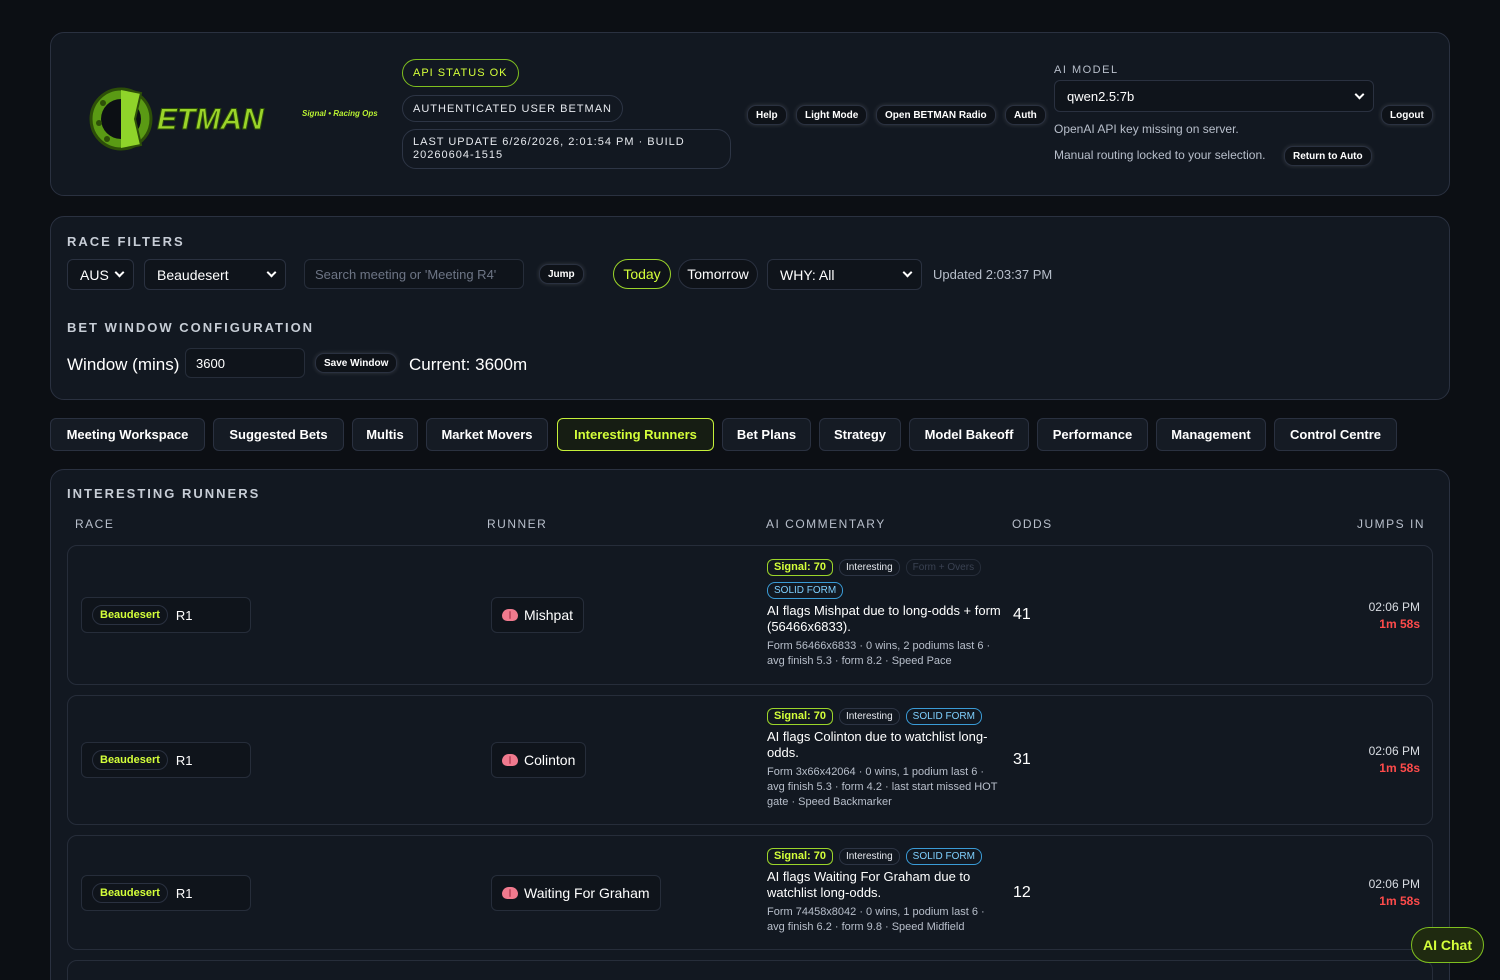 Image resolution: width=1500 pixels, height=980 pixels. I want to click on runner-name: Mishpat, so click(549, 615).